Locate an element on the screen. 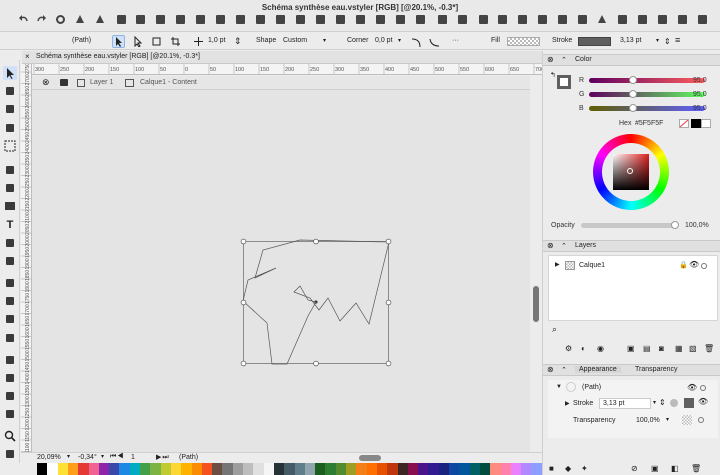  add-stroke-icon: ◆ is located at coordinates (568, 468).